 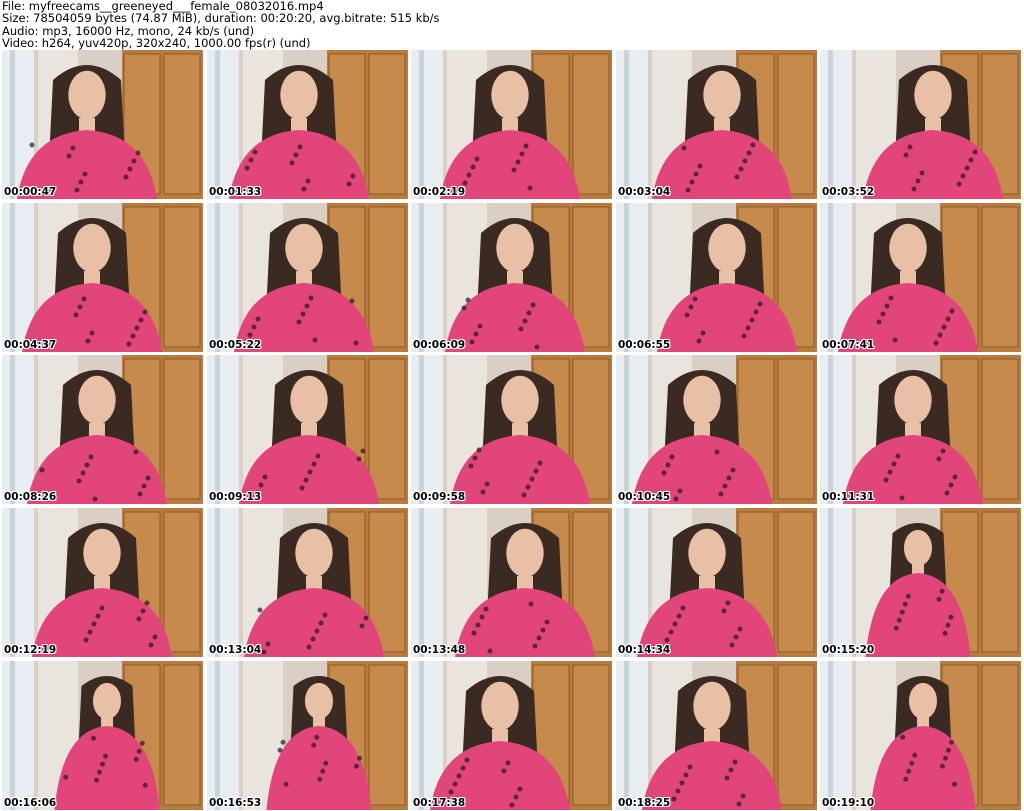 What do you see at coordinates (235, 650) in the screenshot?
I see `thumbnail-timestamp: 00:13:04` at bounding box center [235, 650].